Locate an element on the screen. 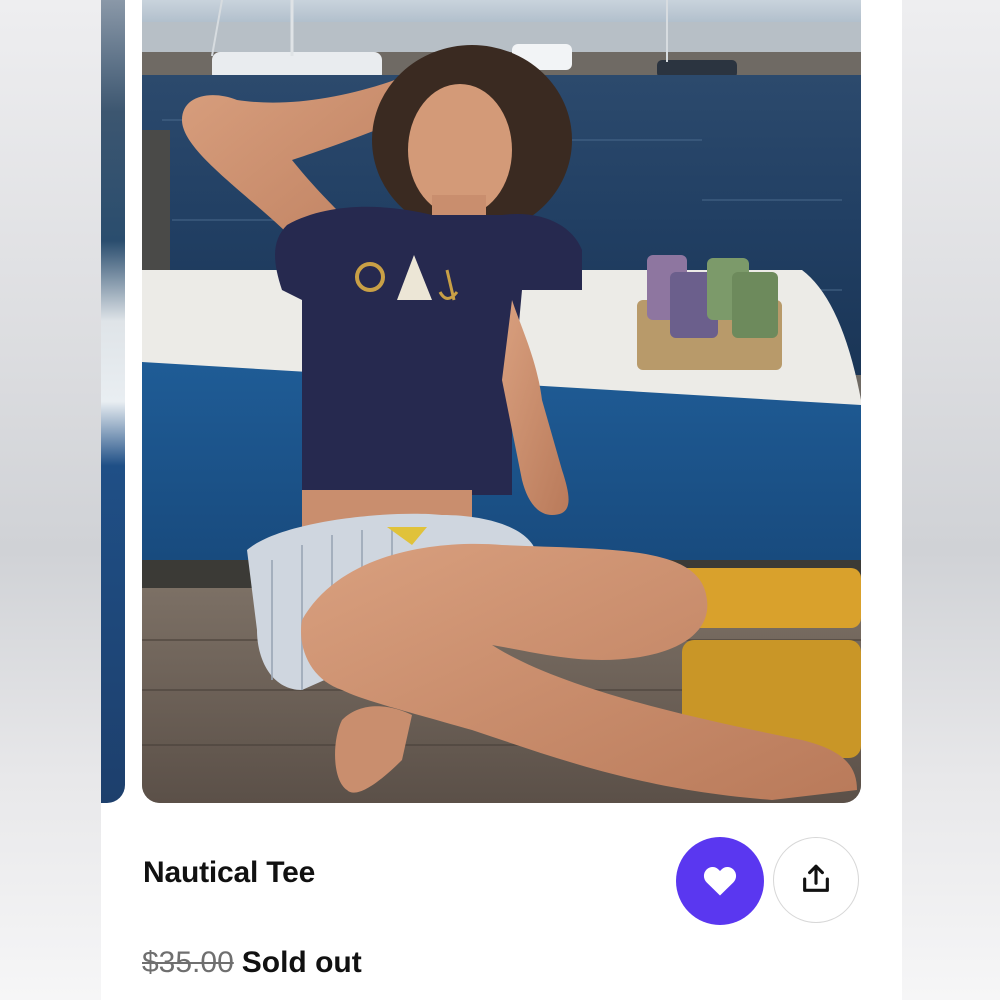 This screenshot has height=1000, width=1000. availability-status: Sold out is located at coordinates (301, 962).